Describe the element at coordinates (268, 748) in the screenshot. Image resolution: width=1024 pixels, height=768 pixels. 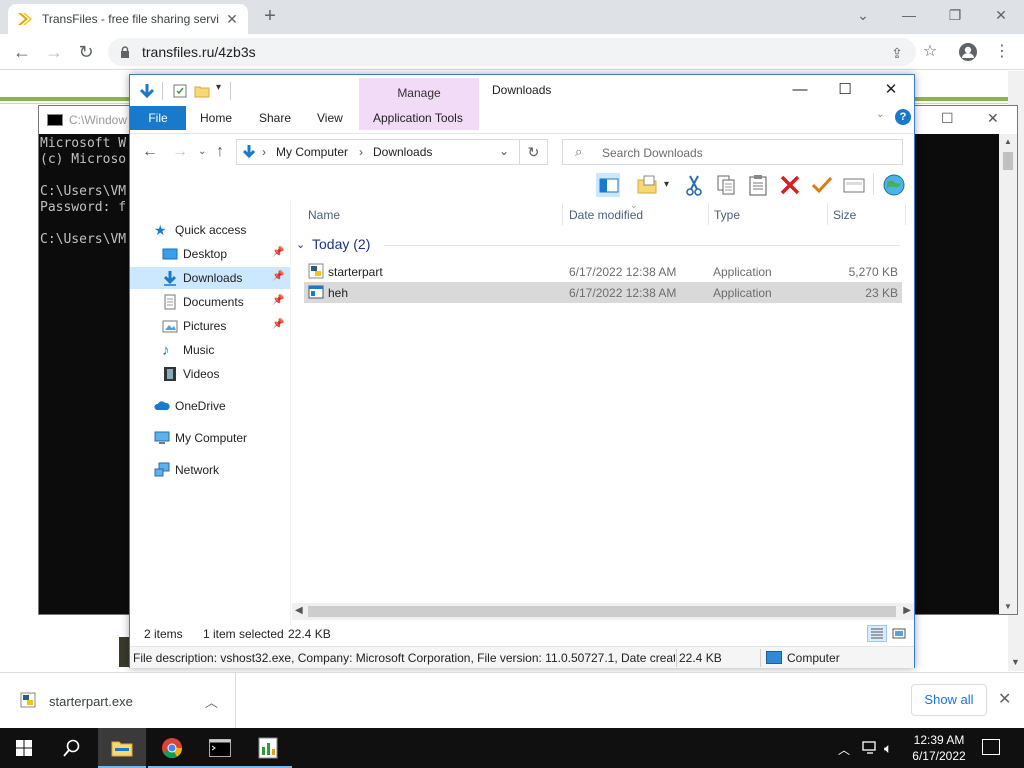
I see `taskbar-app` at that location.